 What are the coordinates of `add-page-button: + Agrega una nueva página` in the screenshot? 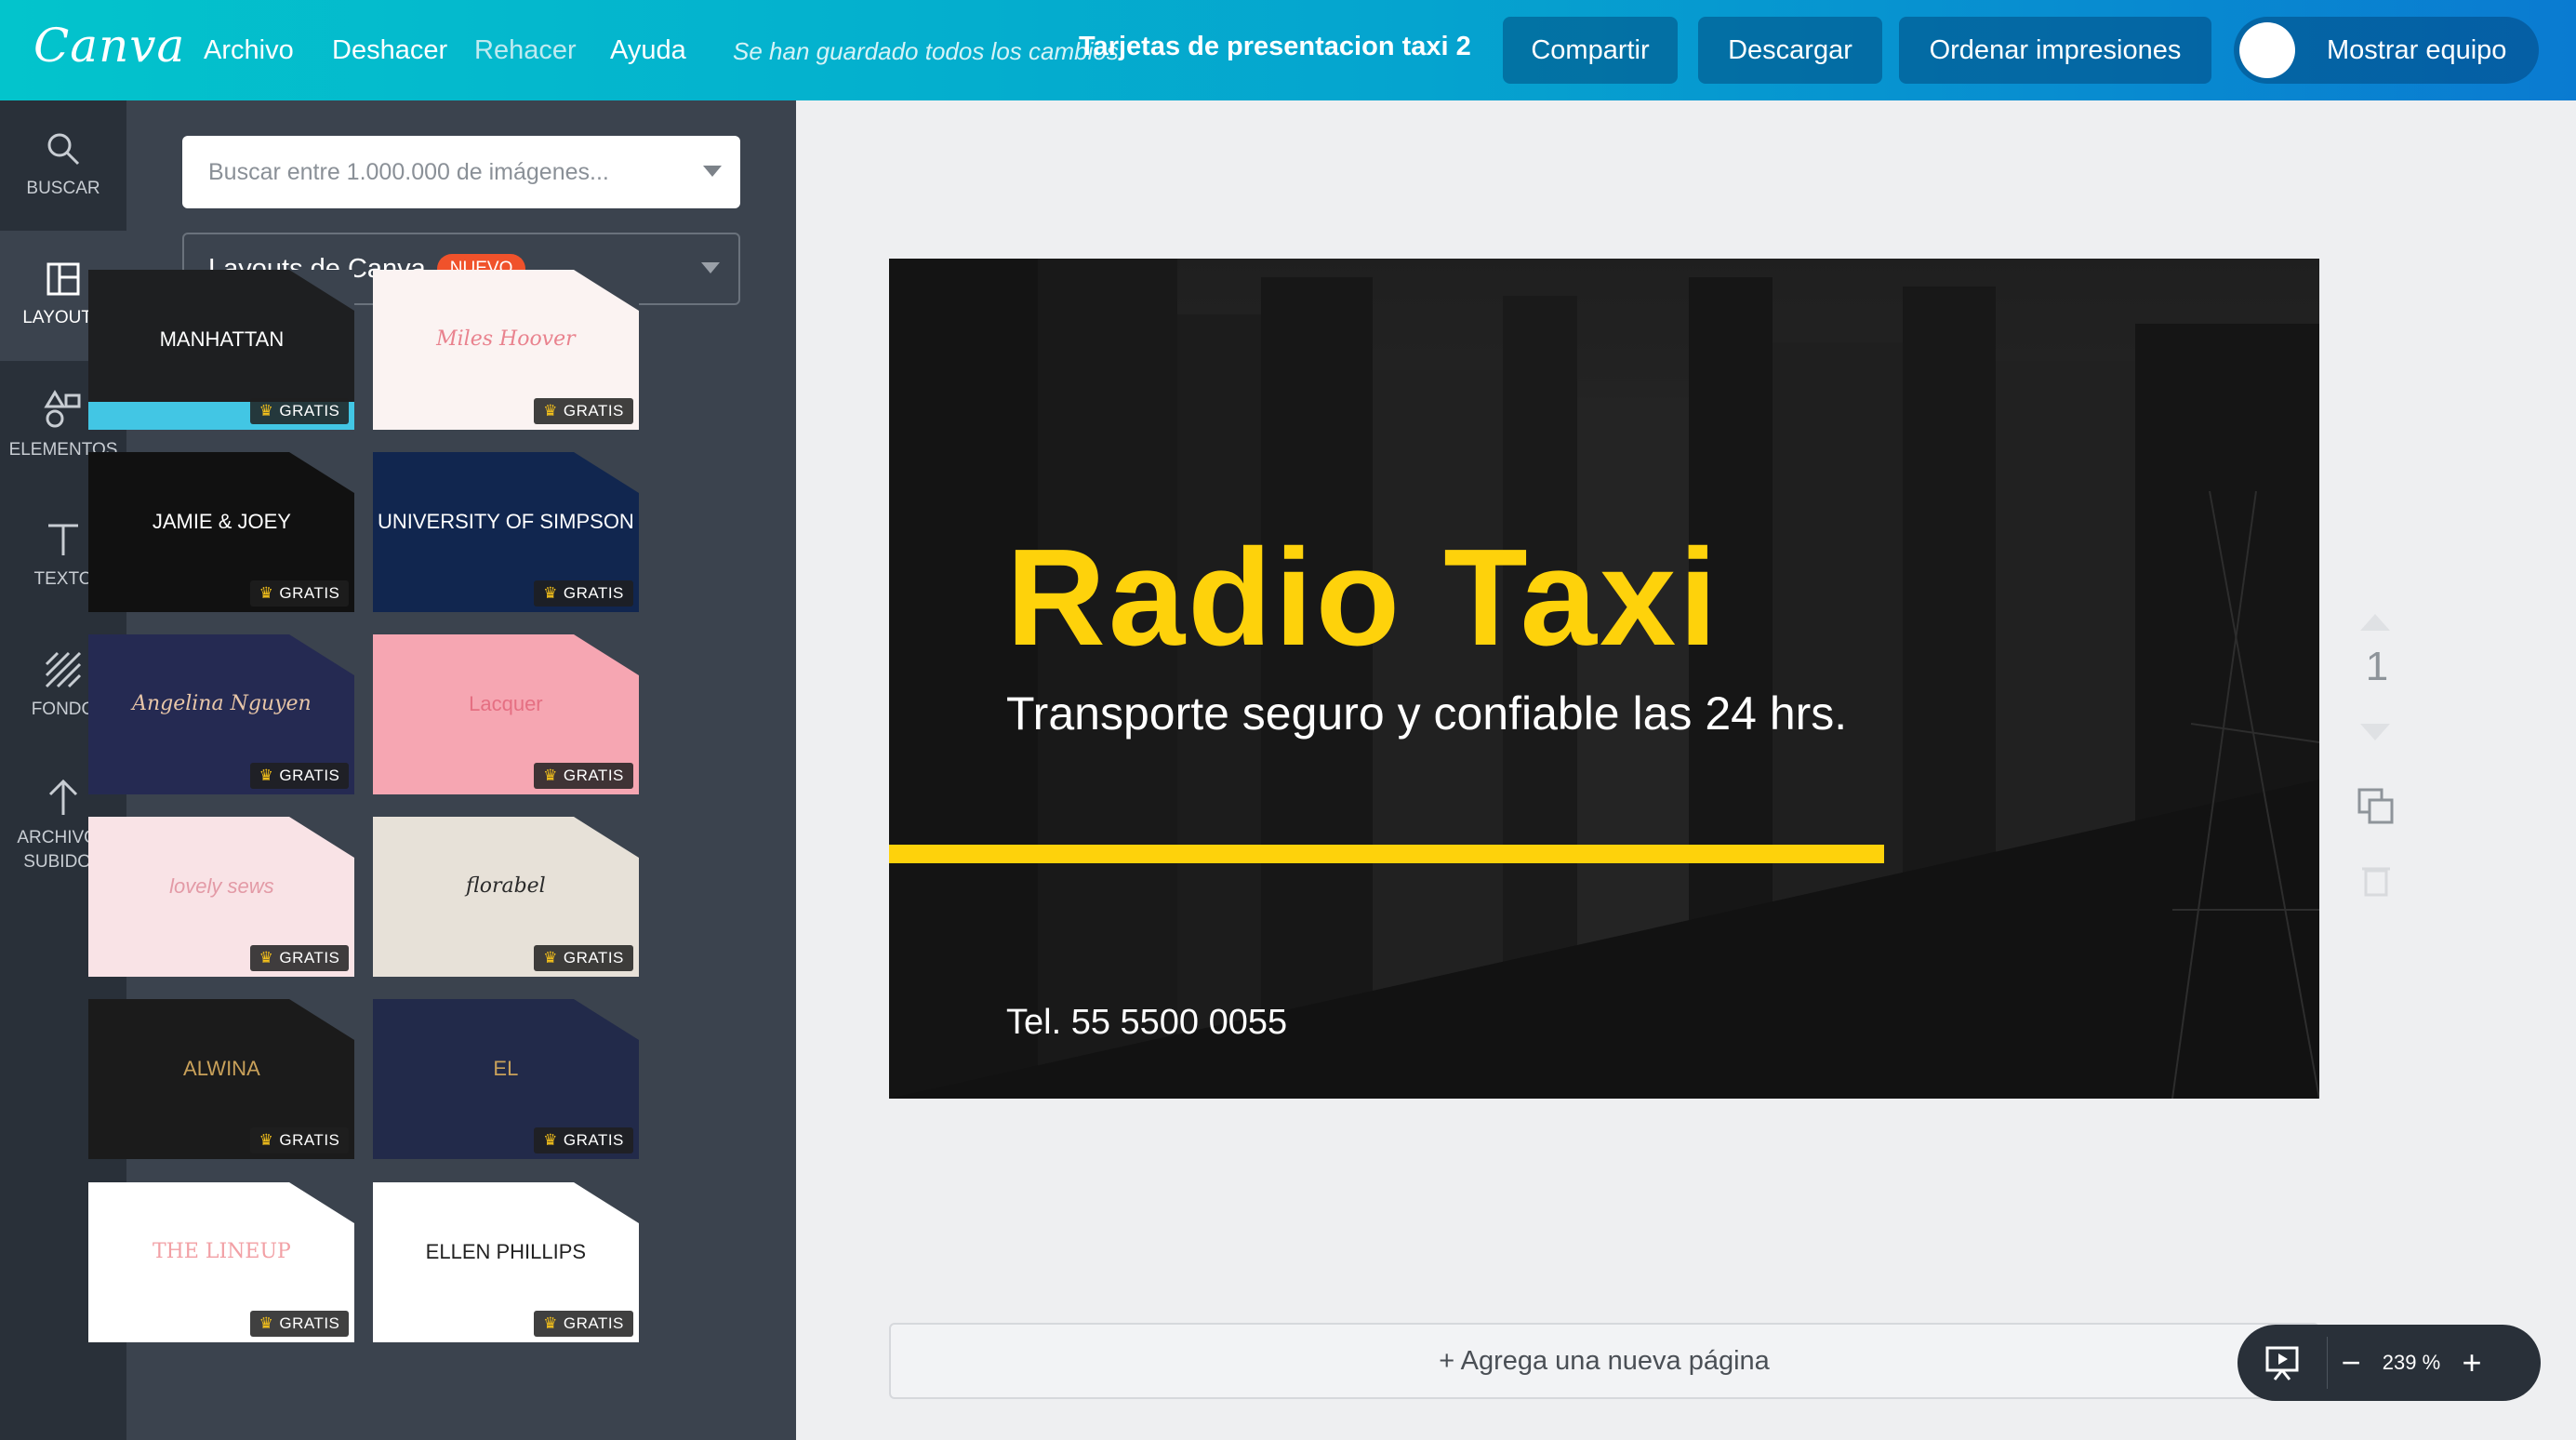 It's located at (1604, 1361).